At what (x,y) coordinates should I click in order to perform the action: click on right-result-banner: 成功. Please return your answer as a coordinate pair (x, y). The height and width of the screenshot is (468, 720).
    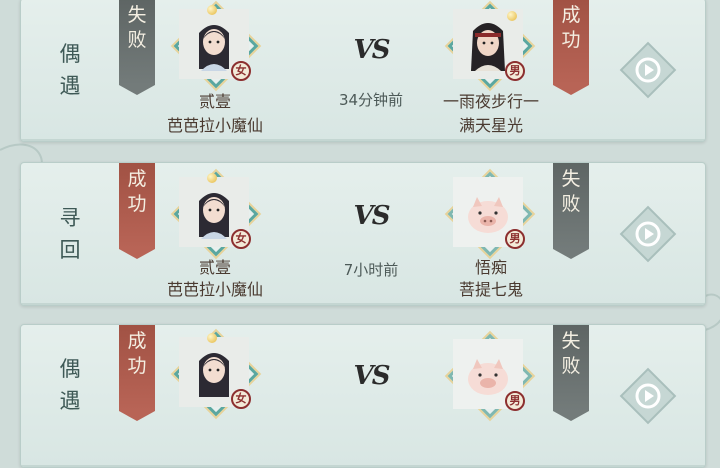
    Looking at the image, I should click on (571, 47).